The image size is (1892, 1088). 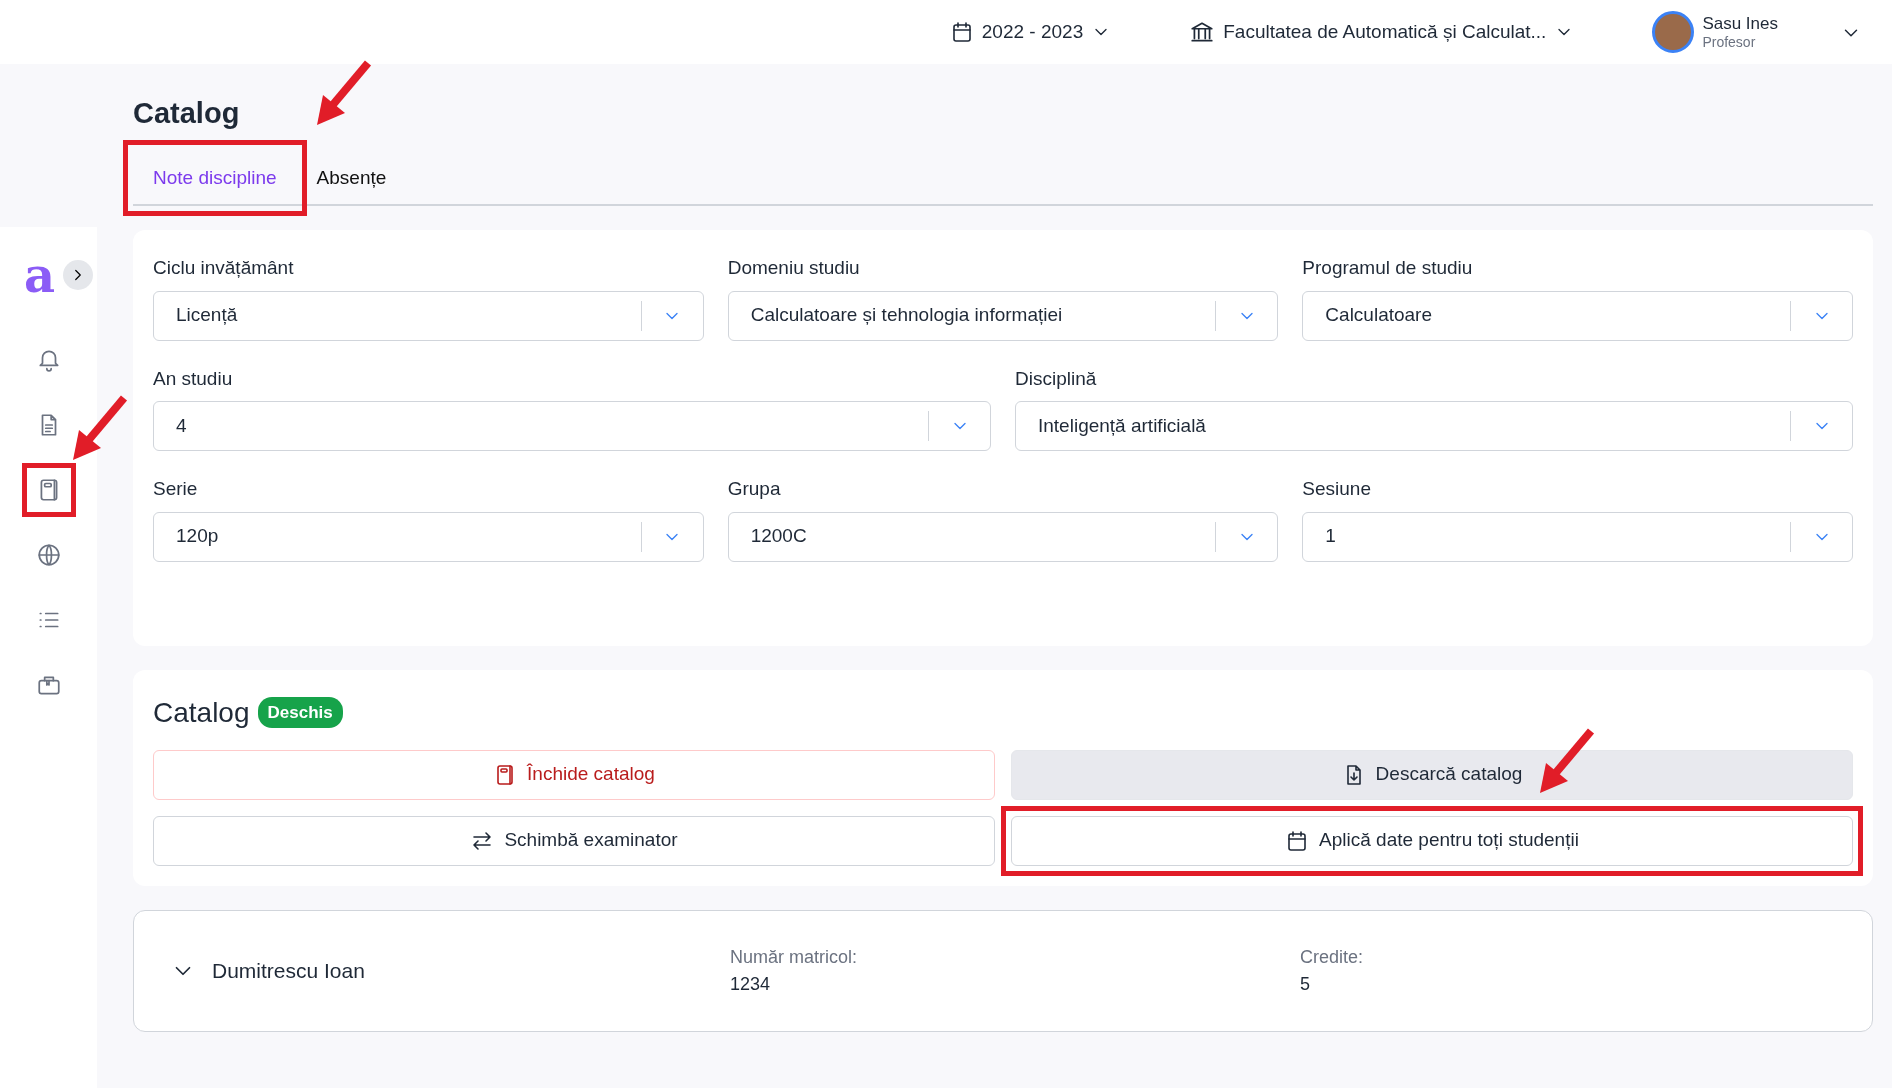 What do you see at coordinates (574, 774) in the screenshot?
I see `action-button: Închide catalog` at bounding box center [574, 774].